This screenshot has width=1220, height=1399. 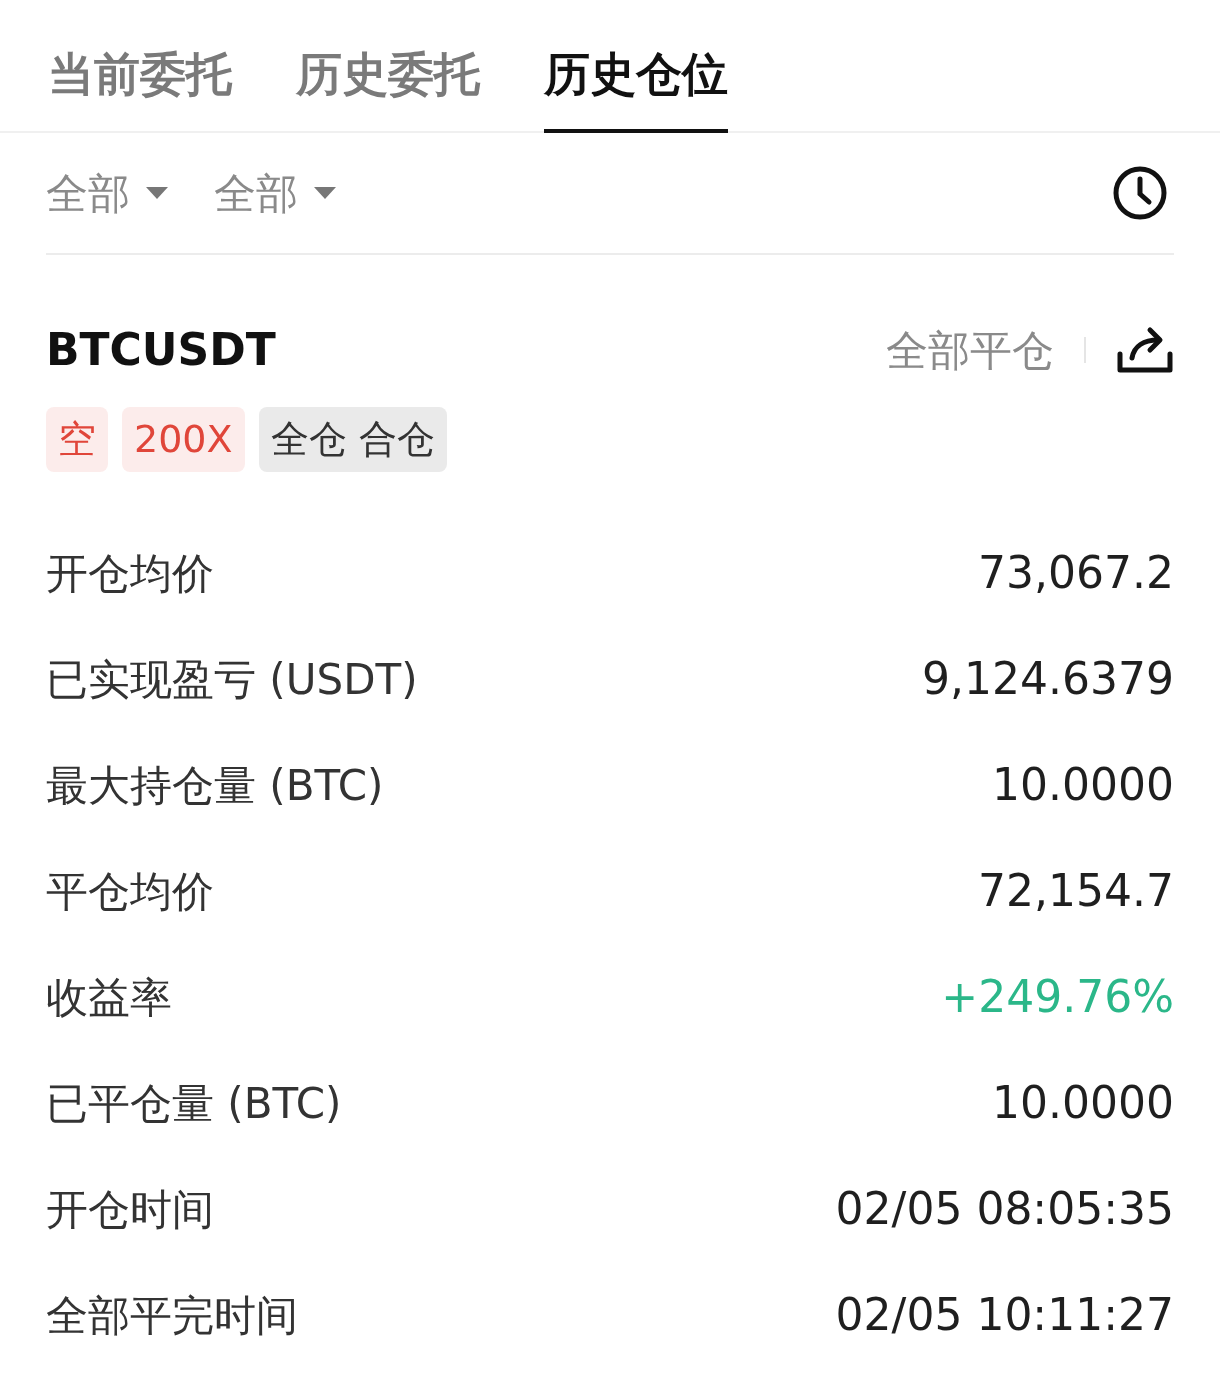 What do you see at coordinates (215, 785) in the screenshot?
I see `field-label: 最大持仓量 (BTC)` at bounding box center [215, 785].